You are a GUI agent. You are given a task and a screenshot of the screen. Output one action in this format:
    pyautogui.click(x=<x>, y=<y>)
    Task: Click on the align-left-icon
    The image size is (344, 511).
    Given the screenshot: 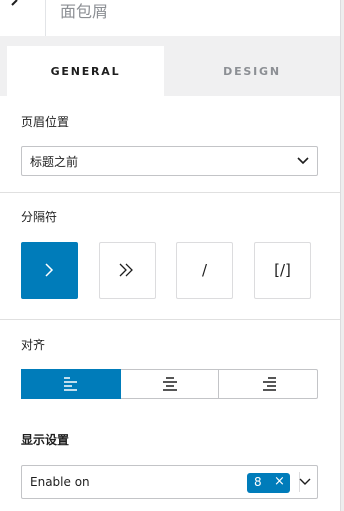 What is the action you would take?
    pyautogui.click(x=70, y=384)
    